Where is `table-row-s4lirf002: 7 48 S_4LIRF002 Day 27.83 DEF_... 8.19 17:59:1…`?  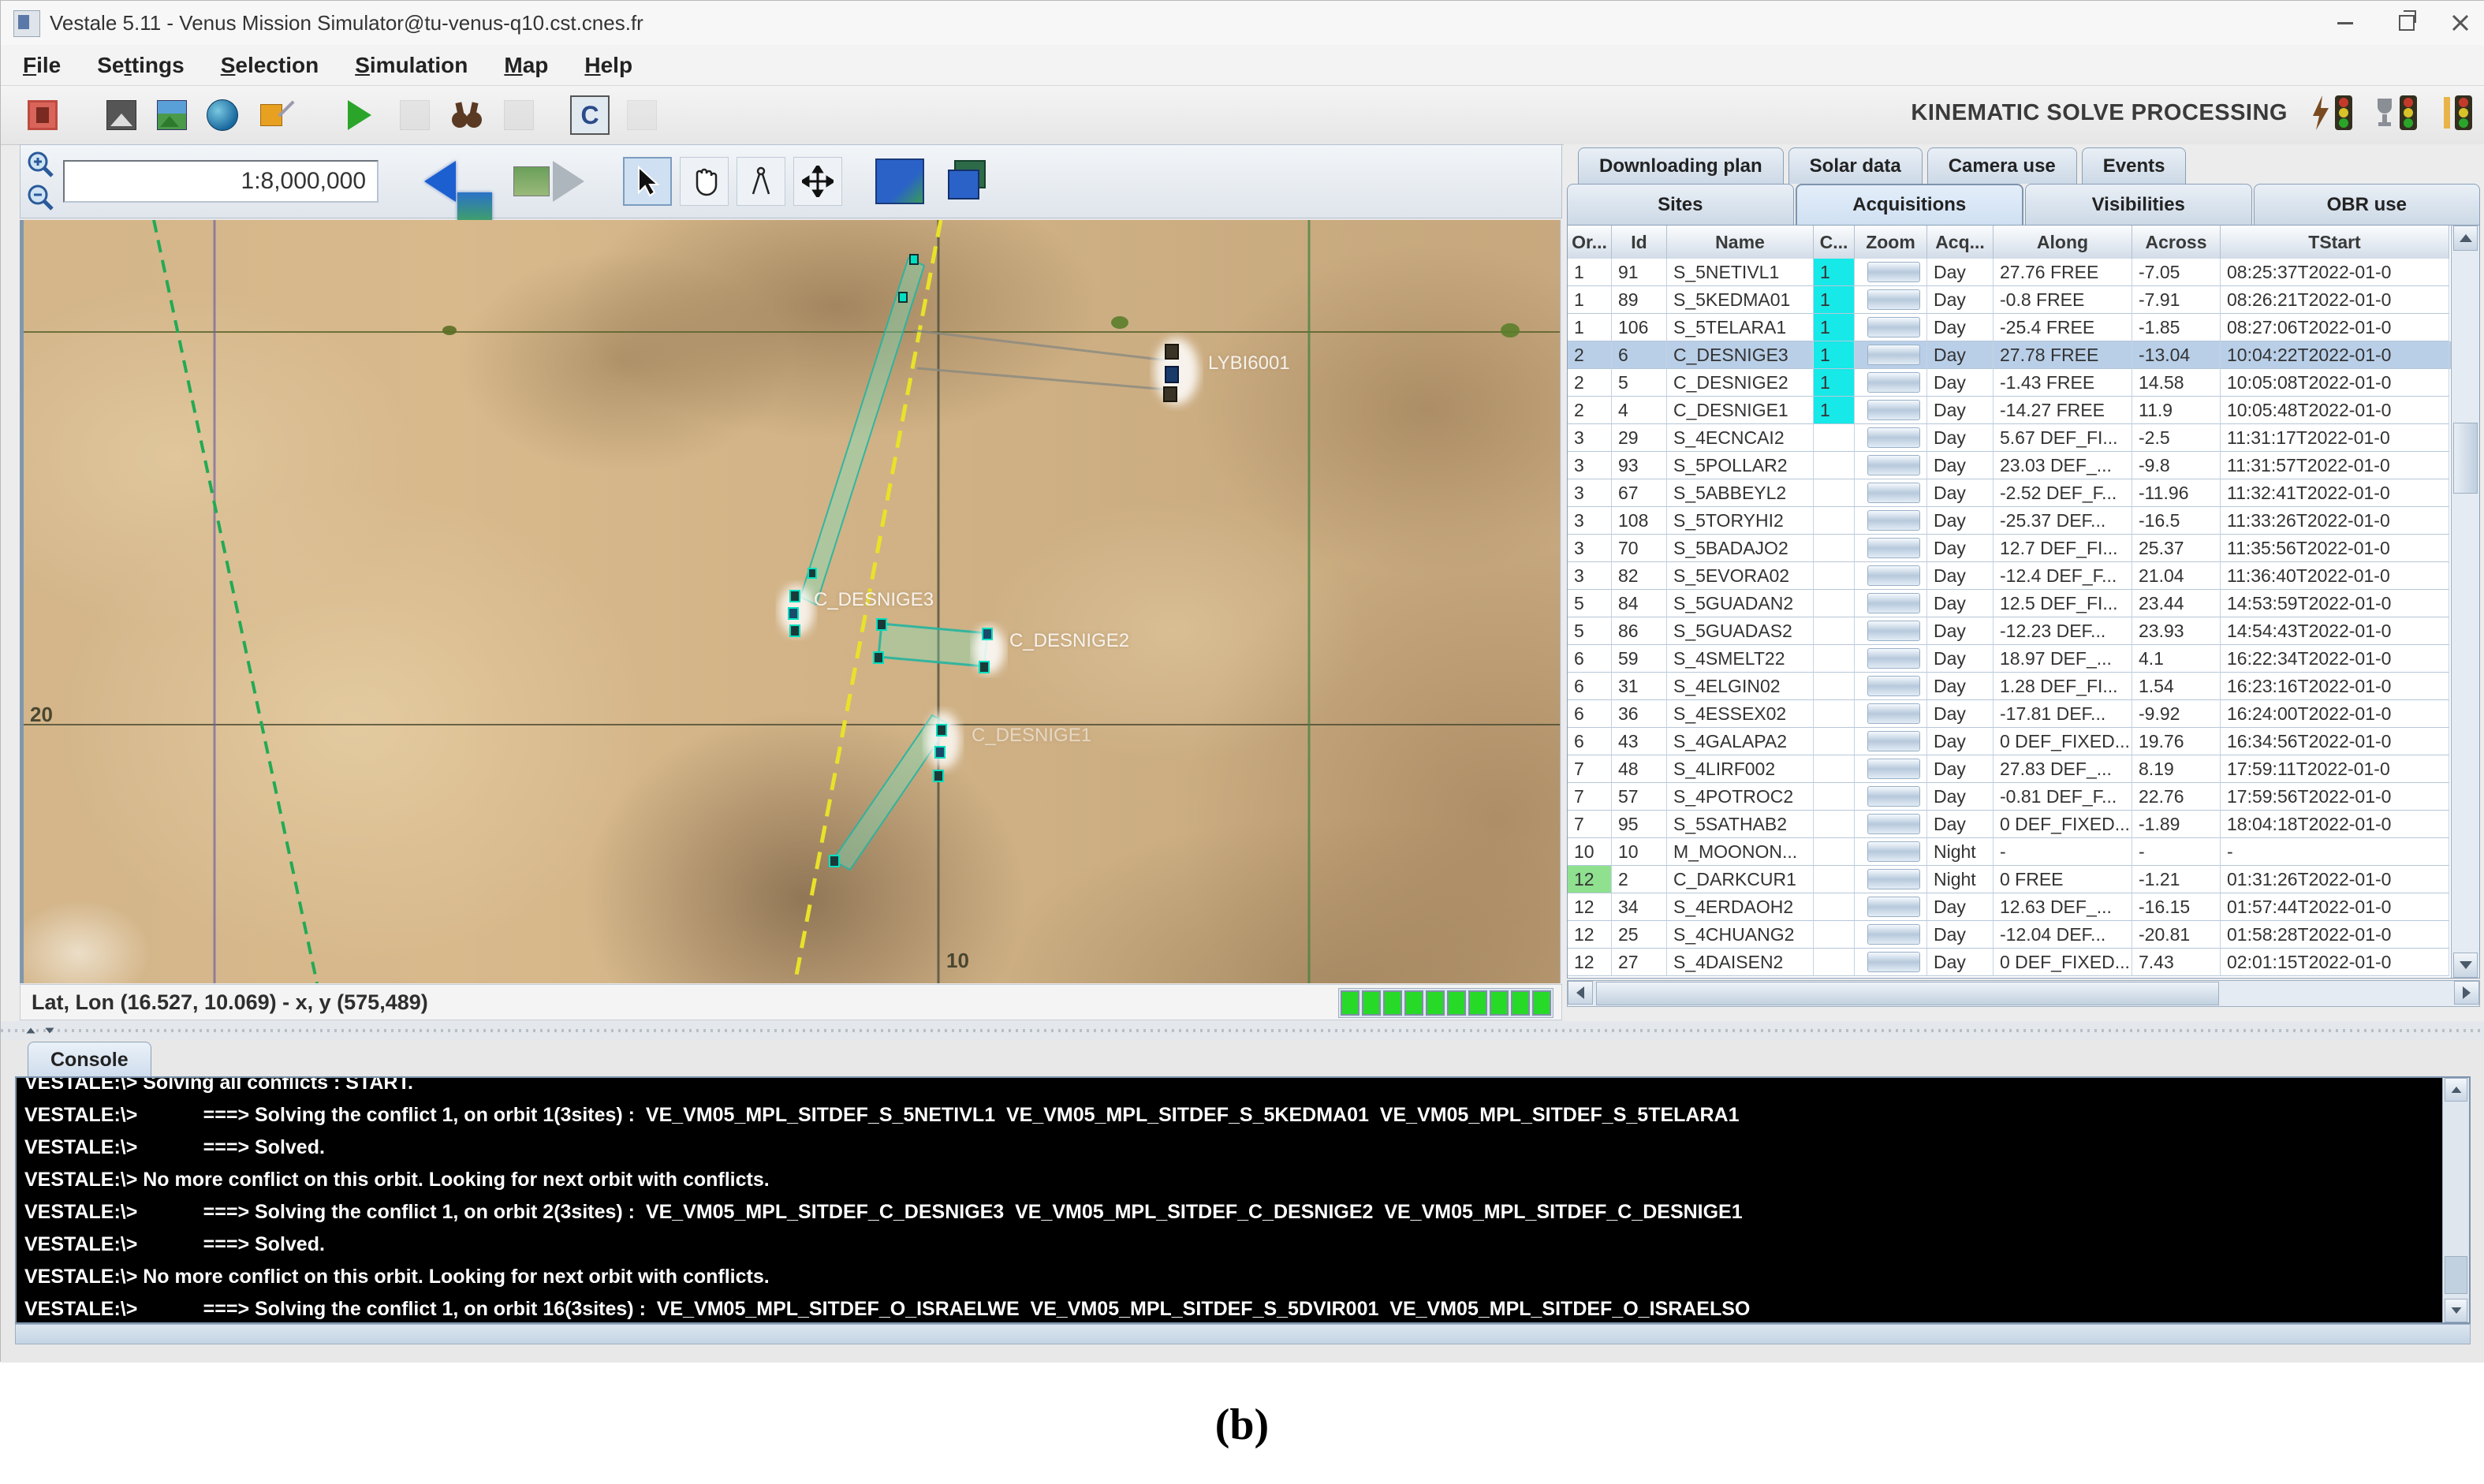
table-row-s4lirf002: 7 48 S_4LIRF002 Day 27.83 DEF_... 8.19 17:59:1… is located at coordinates (2010, 769).